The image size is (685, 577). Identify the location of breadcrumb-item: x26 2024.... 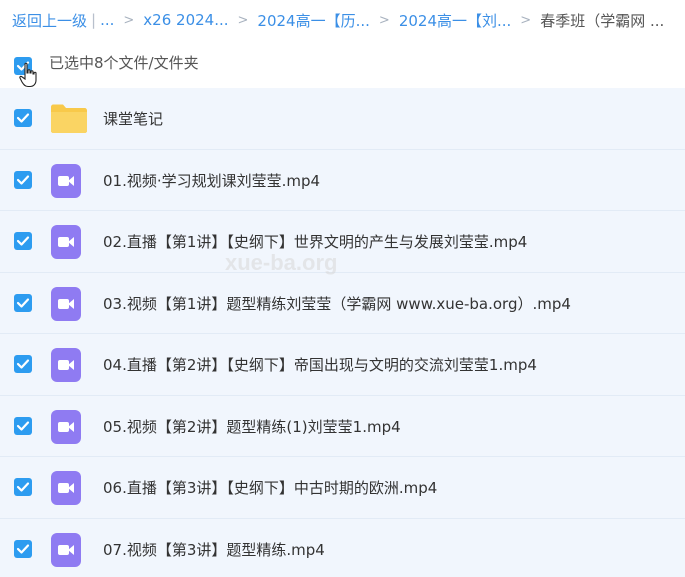
(185, 20).